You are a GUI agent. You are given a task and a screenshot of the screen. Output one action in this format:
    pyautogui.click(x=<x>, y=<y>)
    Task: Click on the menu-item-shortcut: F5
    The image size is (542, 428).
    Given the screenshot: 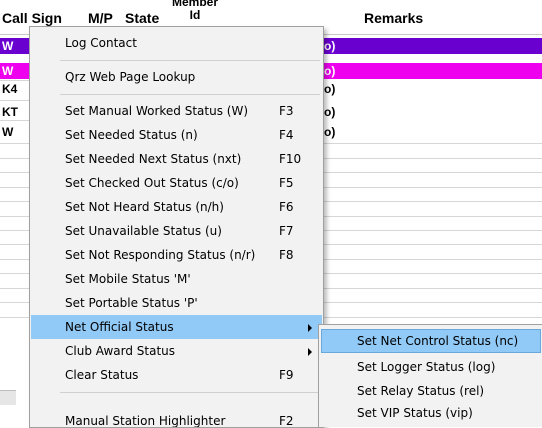 What is the action you would take?
    pyautogui.click(x=286, y=183)
    